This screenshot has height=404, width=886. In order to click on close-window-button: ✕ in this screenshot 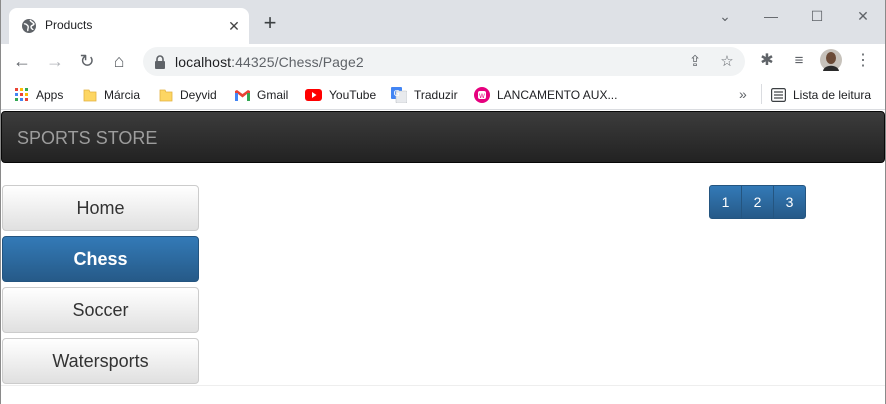, I will do `click(863, 16)`.